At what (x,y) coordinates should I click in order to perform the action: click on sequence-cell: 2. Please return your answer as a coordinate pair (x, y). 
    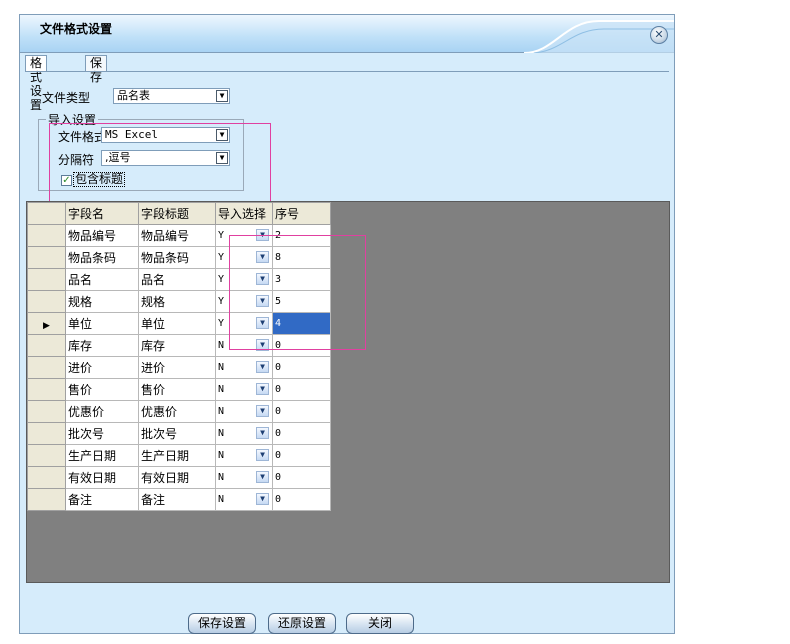
    Looking at the image, I should click on (301, 235).